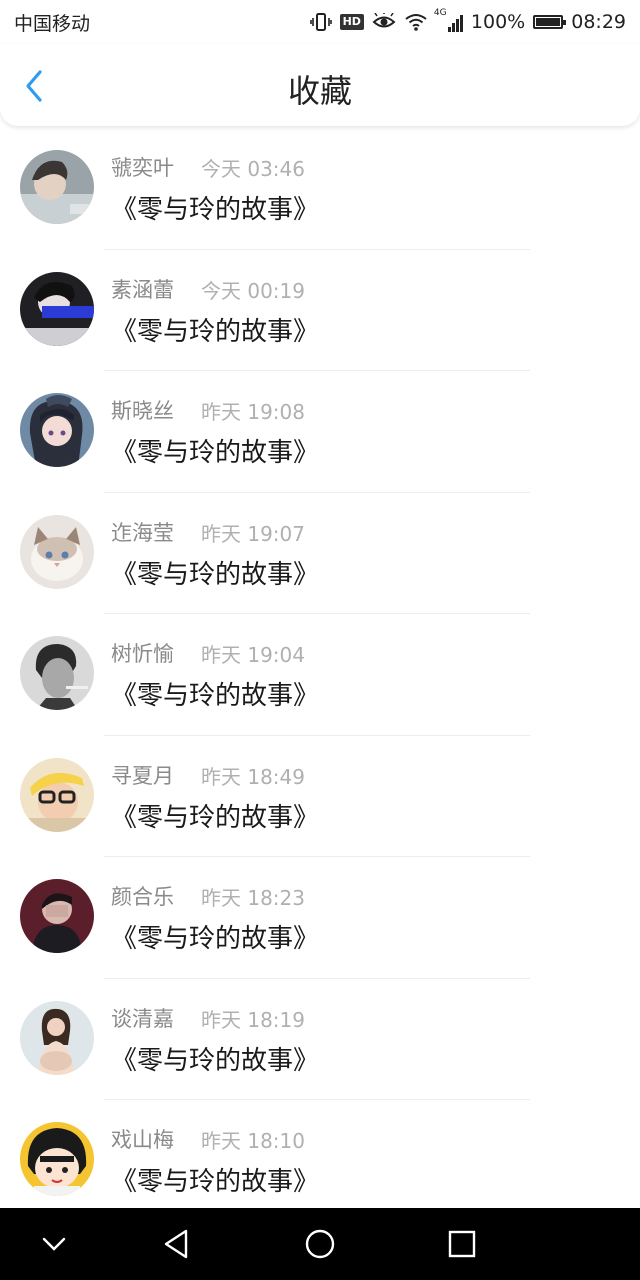  Describe the element at coordinates (142, 411) in the screenshot. I see `user-name: 斯晓丝` at that location.